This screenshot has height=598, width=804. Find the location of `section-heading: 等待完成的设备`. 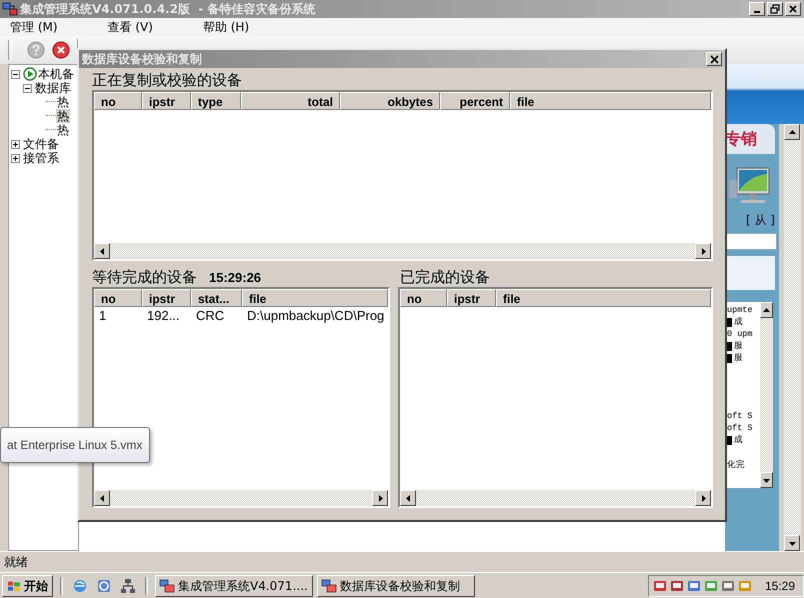

section-heading: 等待完成的设备 is located at coordinates (144, 277).